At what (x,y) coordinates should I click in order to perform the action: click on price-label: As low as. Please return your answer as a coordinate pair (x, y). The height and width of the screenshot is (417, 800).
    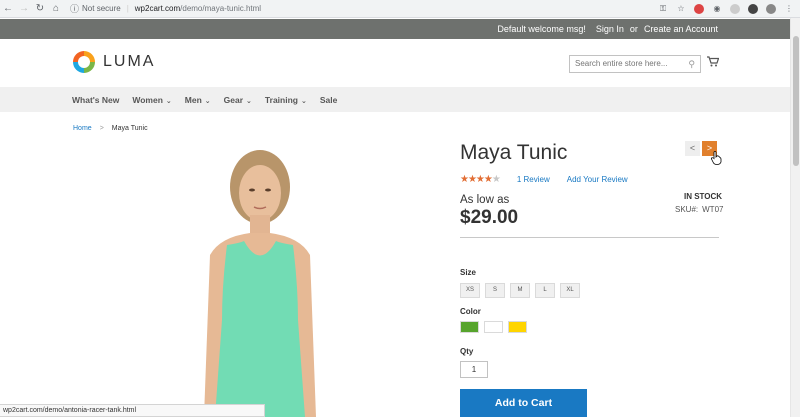
    Looking at the image, I should click on (485, 200).